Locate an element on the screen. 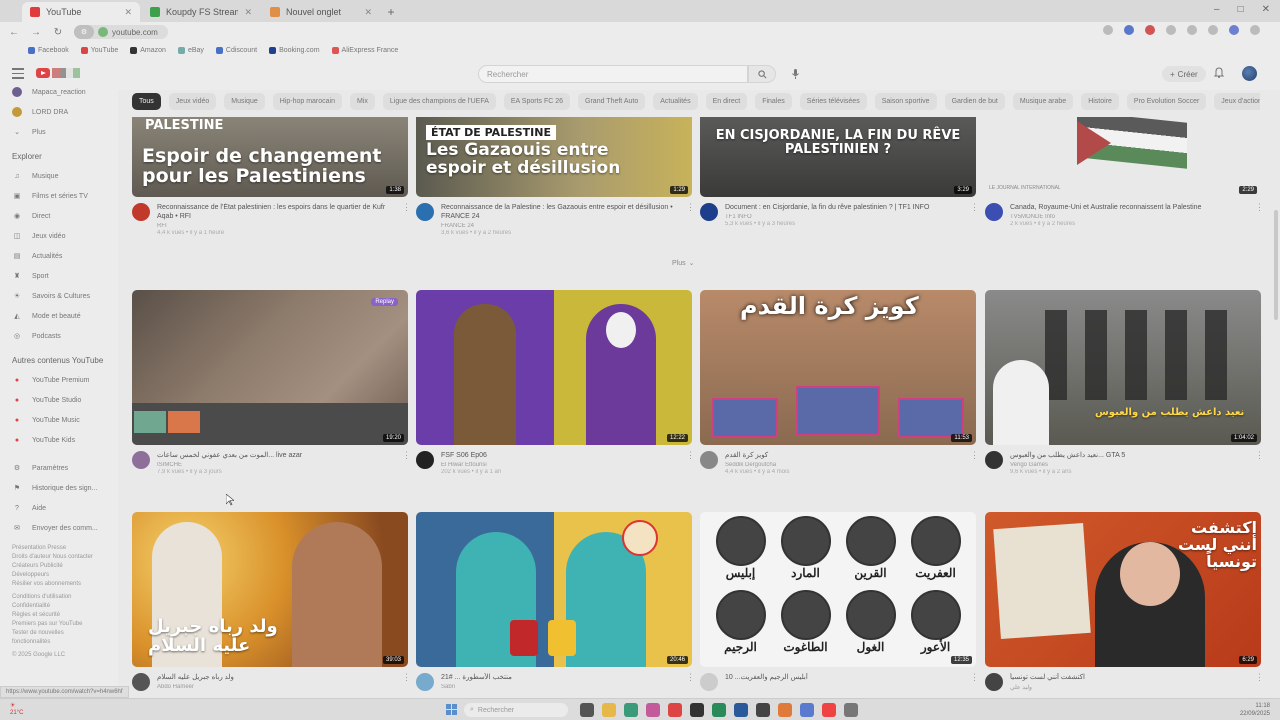 The width and height of the screenshot is (1280, 720). video-card: 20:46 منتخب الأسطورة ... #21 Sabri ⋮ is located at coordinates (555, 601).